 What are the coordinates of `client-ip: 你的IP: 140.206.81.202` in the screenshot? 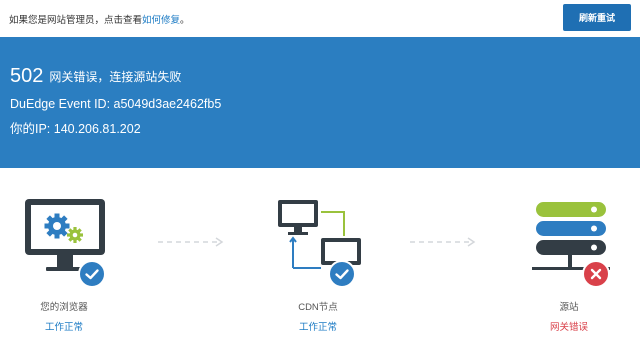 It's located at (75, 129).